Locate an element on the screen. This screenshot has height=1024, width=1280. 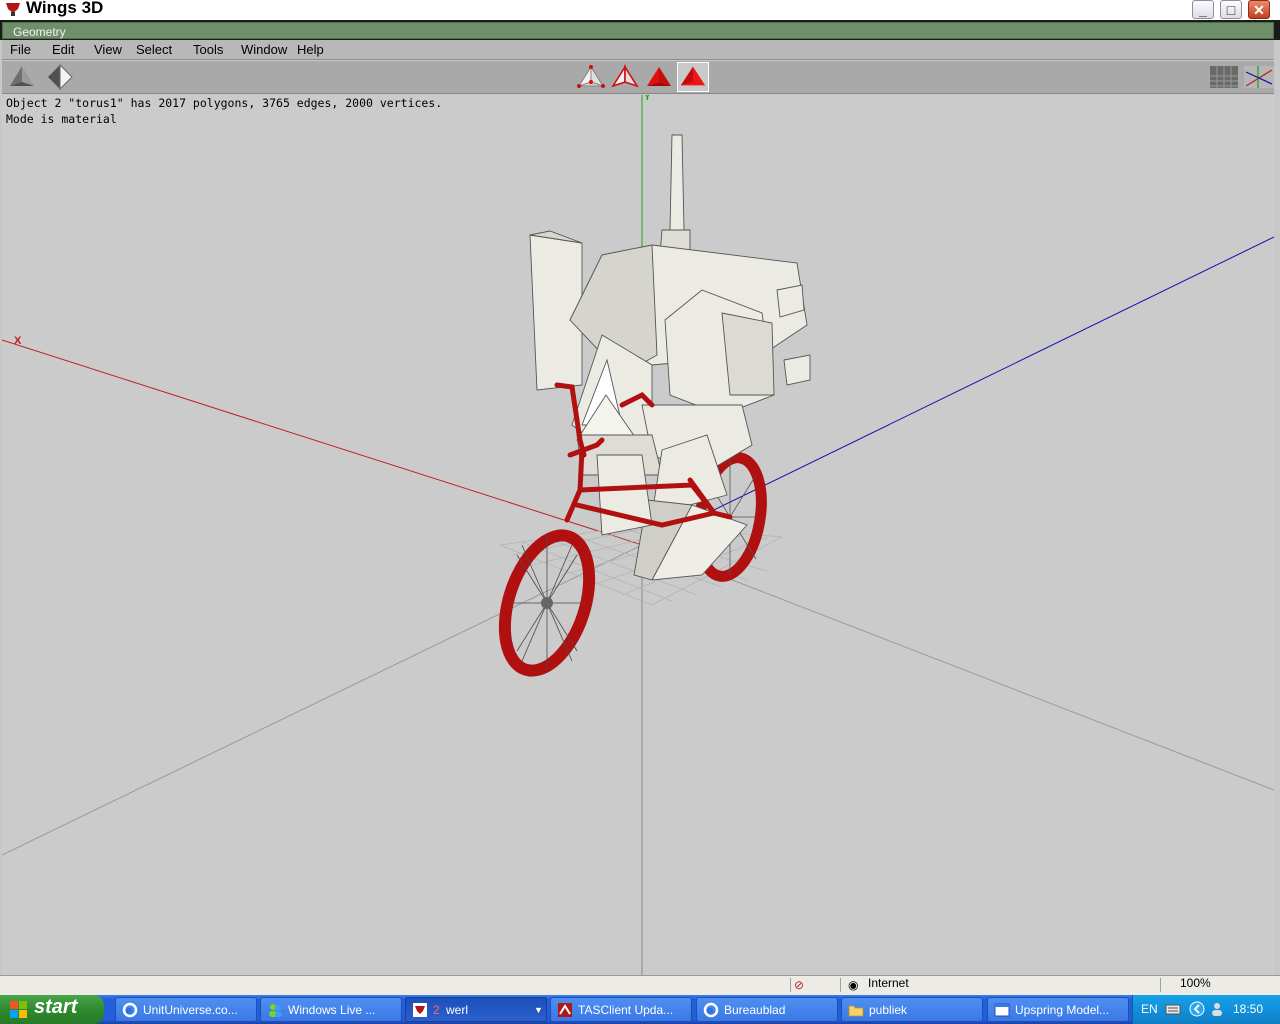
minimize-button: _ is located at coordinates (1203, 9).